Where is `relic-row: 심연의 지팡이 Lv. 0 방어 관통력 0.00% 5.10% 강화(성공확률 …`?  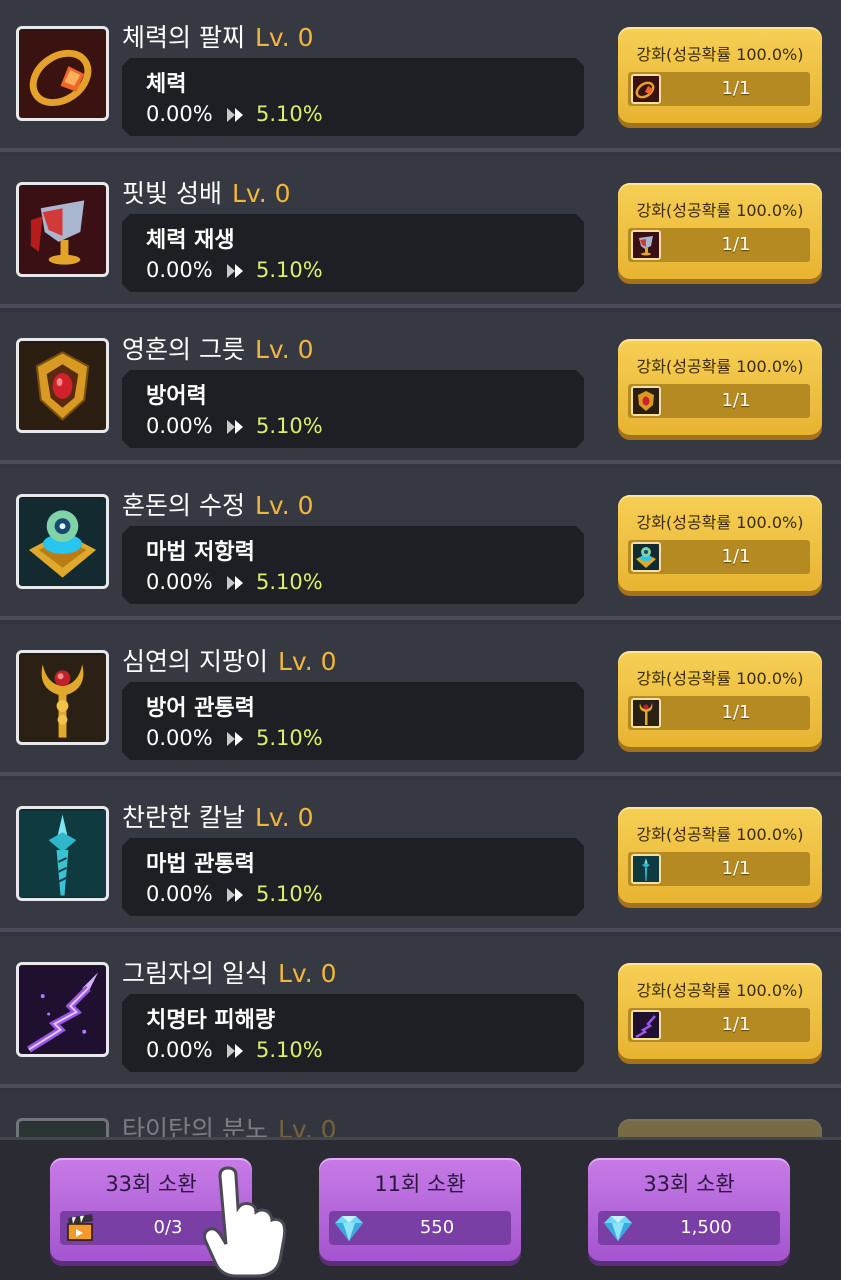 relic-row: 심연의 지팡이 Lv. 0 방어 관통력 0.00% 5.10% 강화(성공확률 … is located at coordinates (420, 700).